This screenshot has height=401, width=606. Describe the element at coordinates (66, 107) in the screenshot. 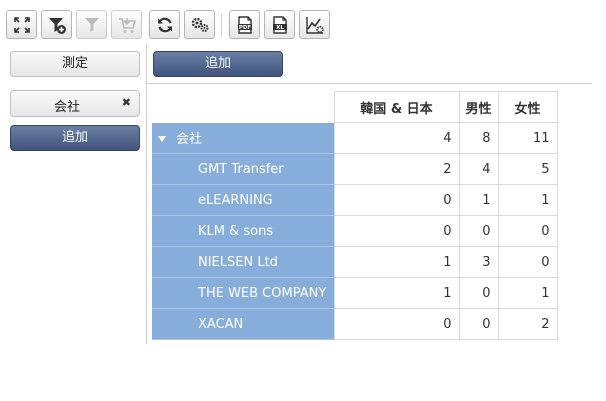

I see `dimension-chip-label: 会社` at that location.